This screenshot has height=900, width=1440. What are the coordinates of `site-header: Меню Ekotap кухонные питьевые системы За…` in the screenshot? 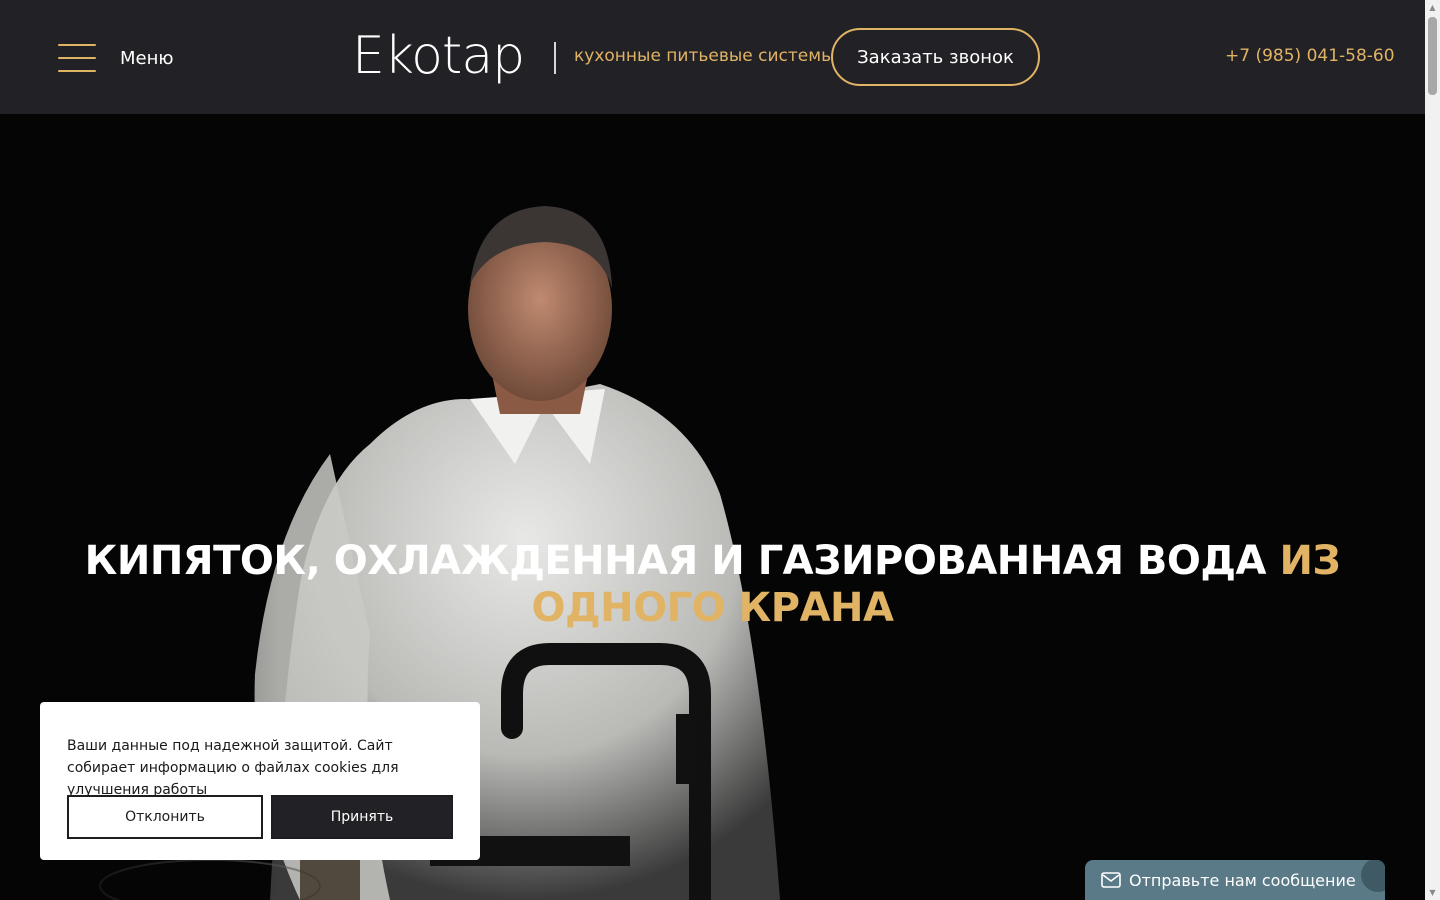 It's located at (712, 57).